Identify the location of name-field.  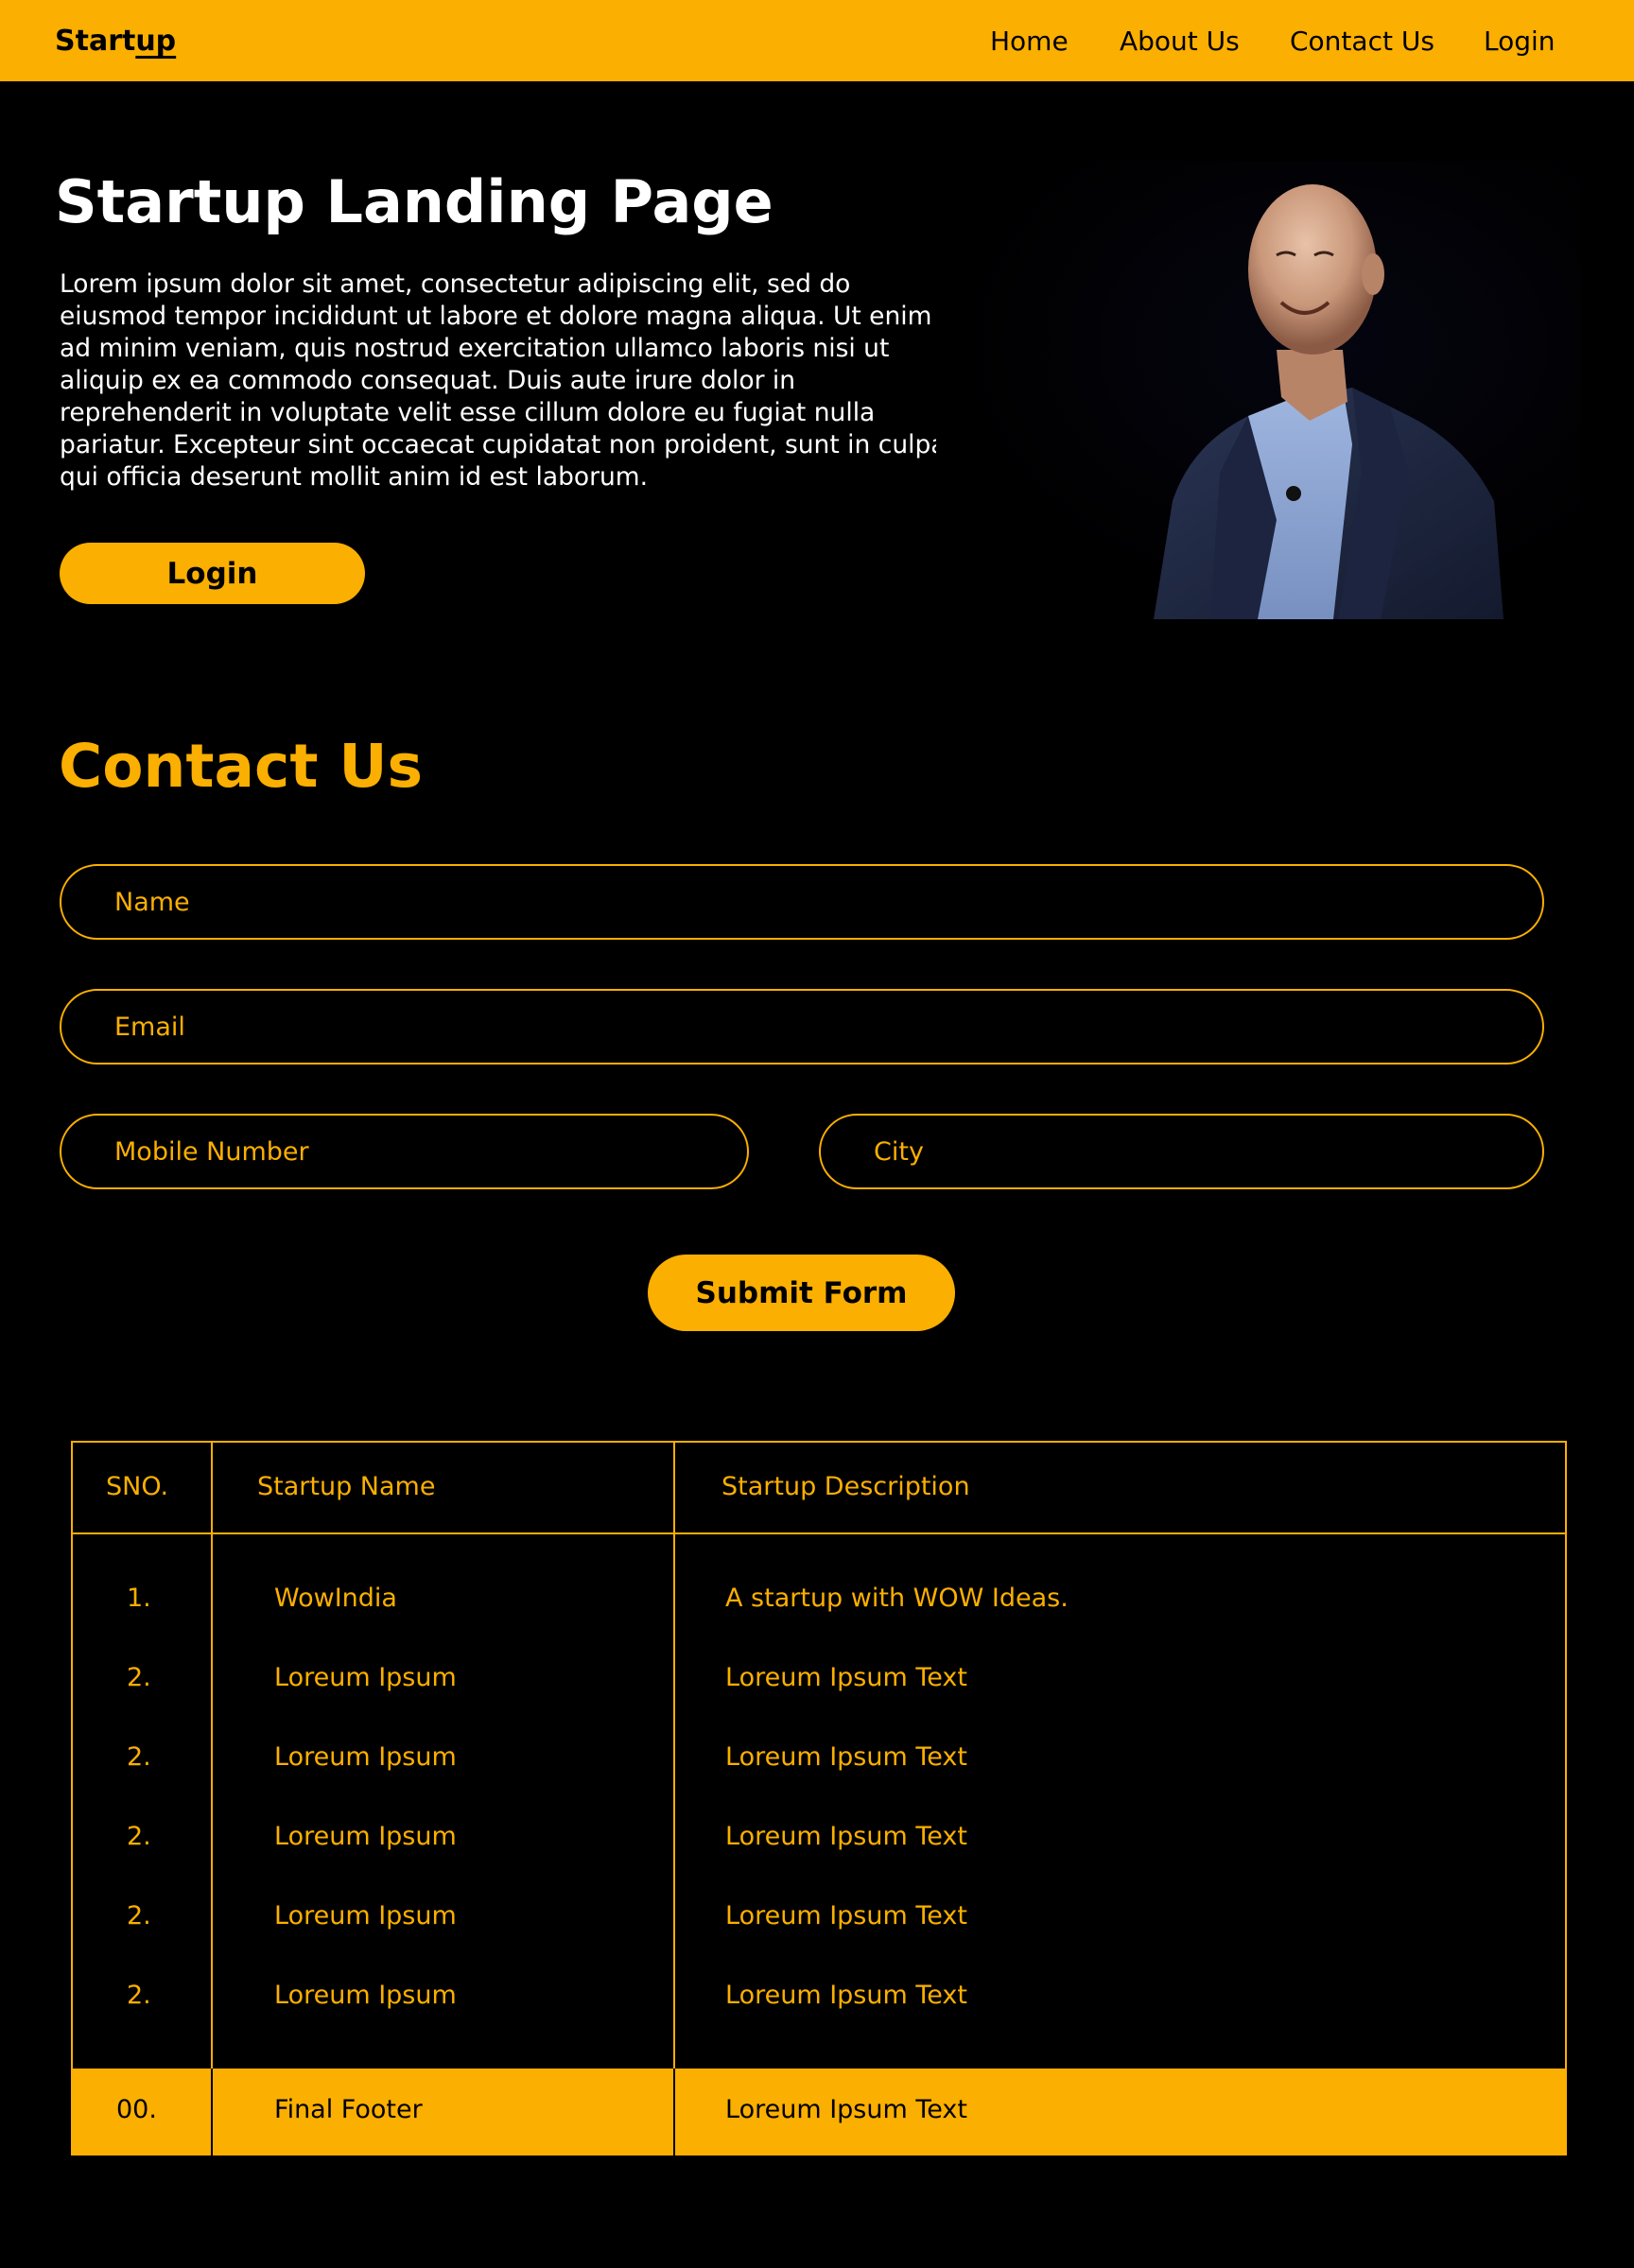
(802, 902).